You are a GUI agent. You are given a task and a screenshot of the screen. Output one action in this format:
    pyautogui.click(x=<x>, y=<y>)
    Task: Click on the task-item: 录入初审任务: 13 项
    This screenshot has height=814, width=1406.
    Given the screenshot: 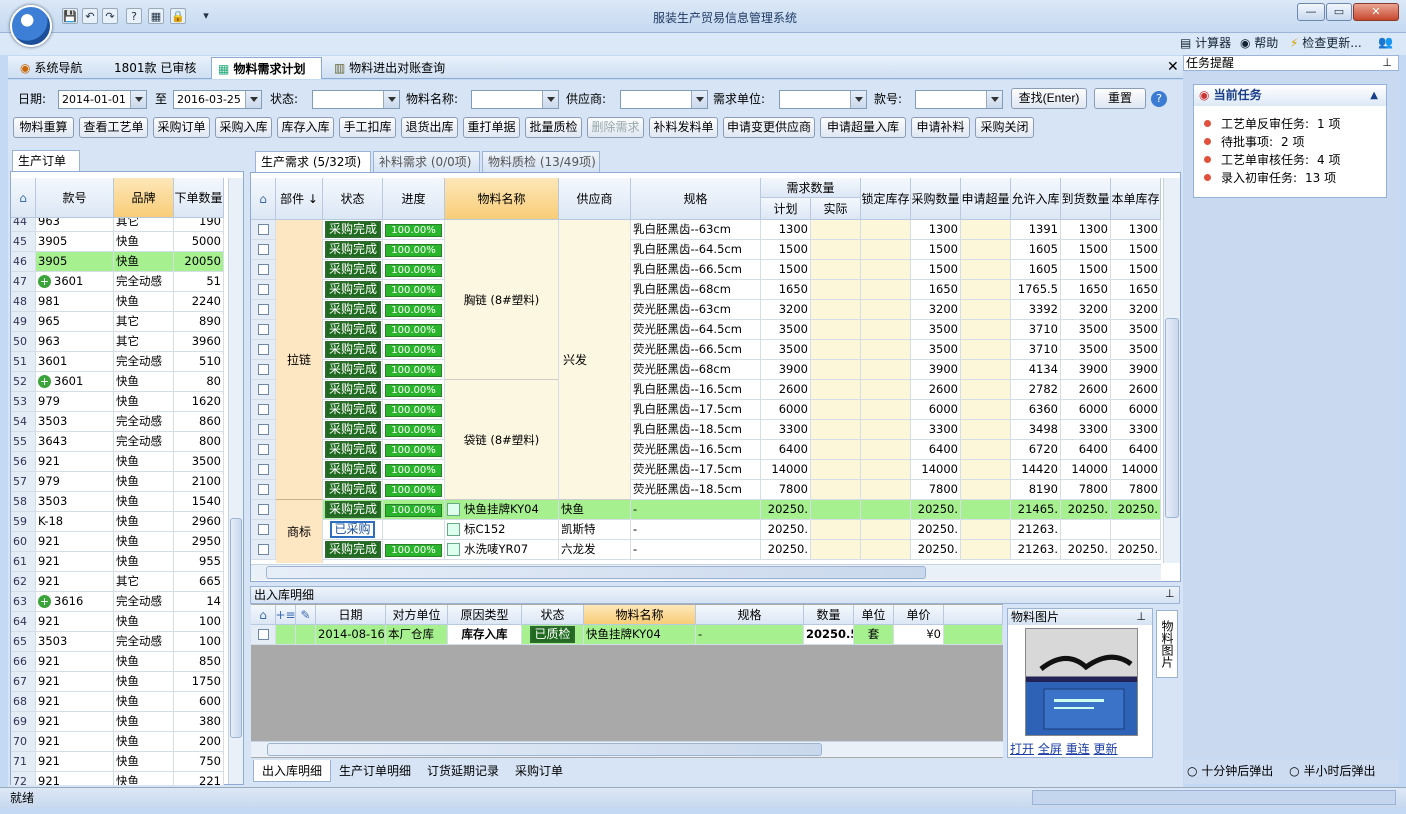 What is the action you would take?
    pyautogui.click(x=1294, y=178)
    